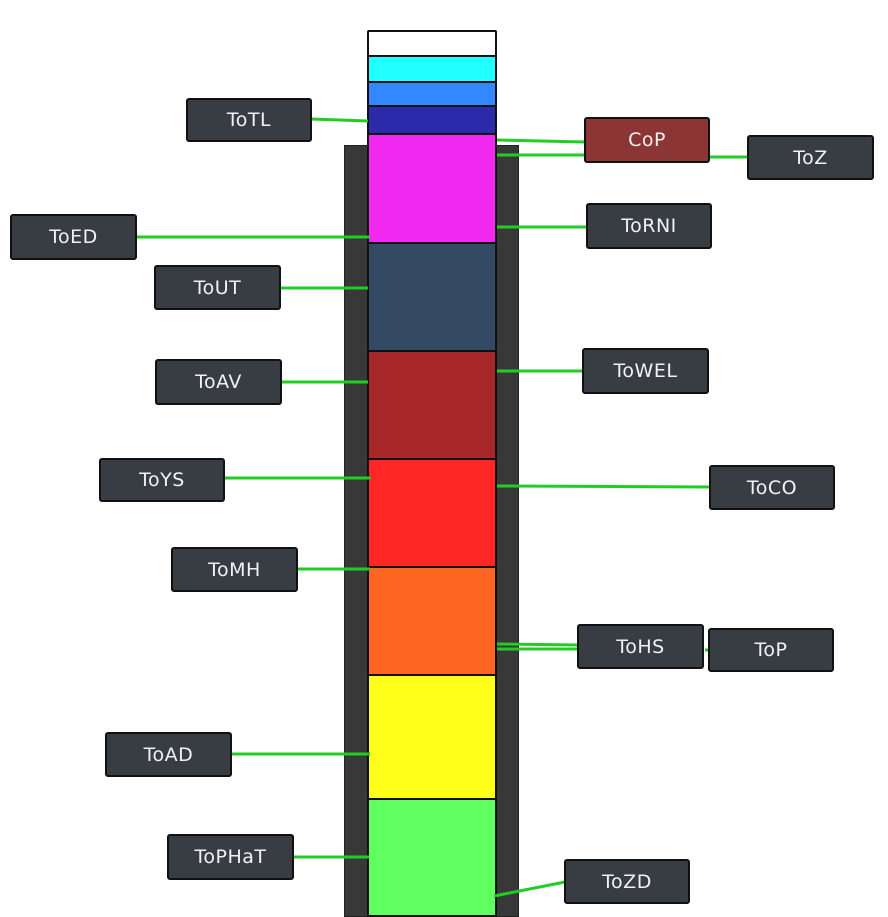 Image resolution: width=888 pixels, height=917 pixels. I want to click on label-text: ToWEL, so click(645, 371).